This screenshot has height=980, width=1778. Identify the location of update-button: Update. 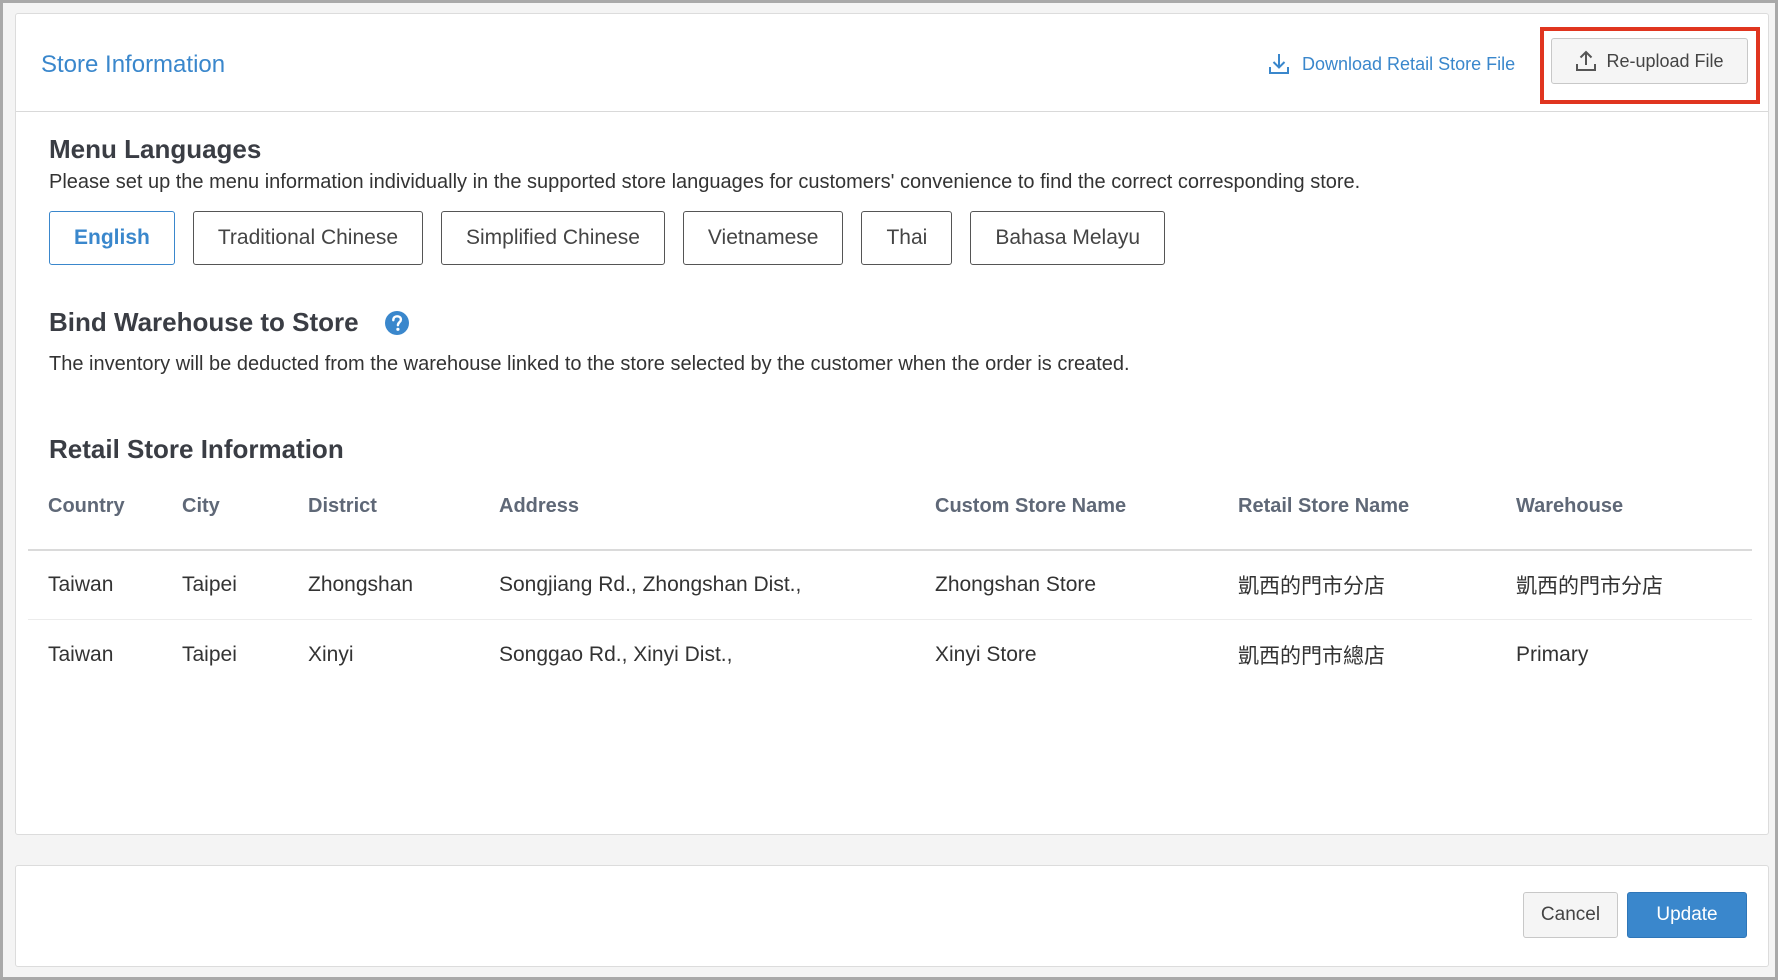
(1687, 915).